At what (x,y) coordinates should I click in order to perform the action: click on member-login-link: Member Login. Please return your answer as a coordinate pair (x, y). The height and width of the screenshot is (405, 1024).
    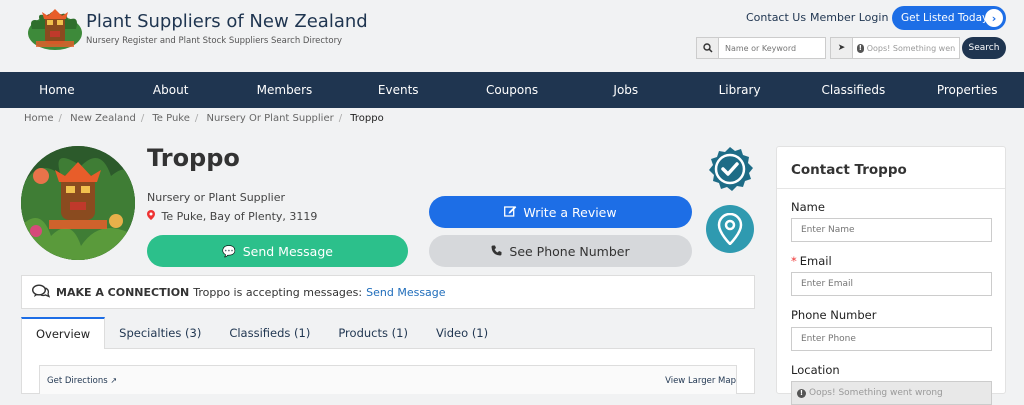
    Looking at the image, I should click on (849, 17).